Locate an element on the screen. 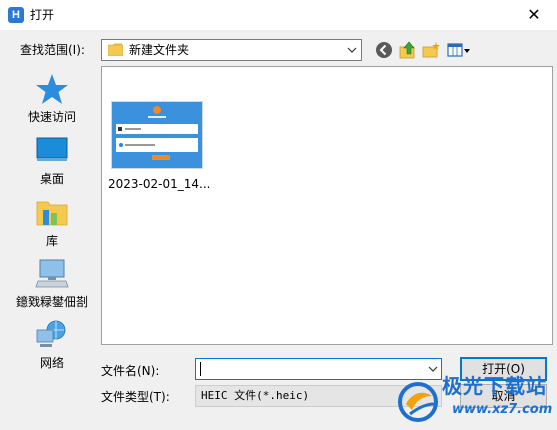  close-button: ✕ is located at coordinates (534, 15).